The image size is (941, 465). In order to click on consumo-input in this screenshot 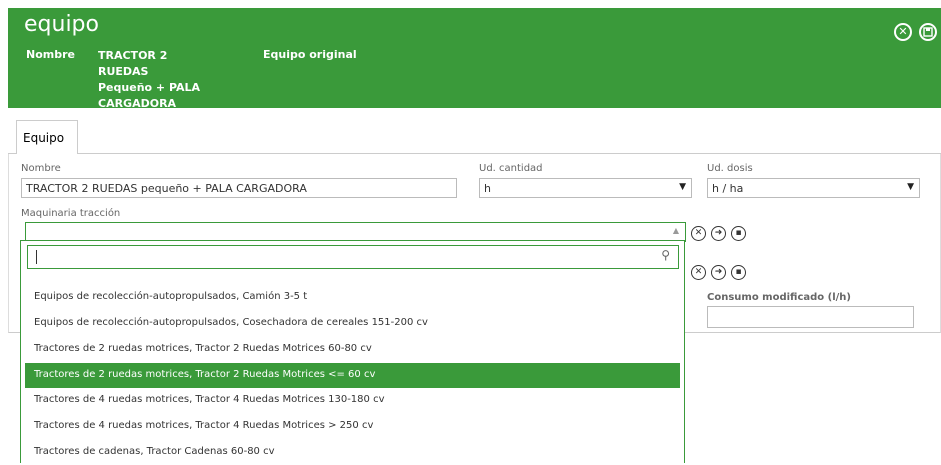, I will do `click(810, 317)`.